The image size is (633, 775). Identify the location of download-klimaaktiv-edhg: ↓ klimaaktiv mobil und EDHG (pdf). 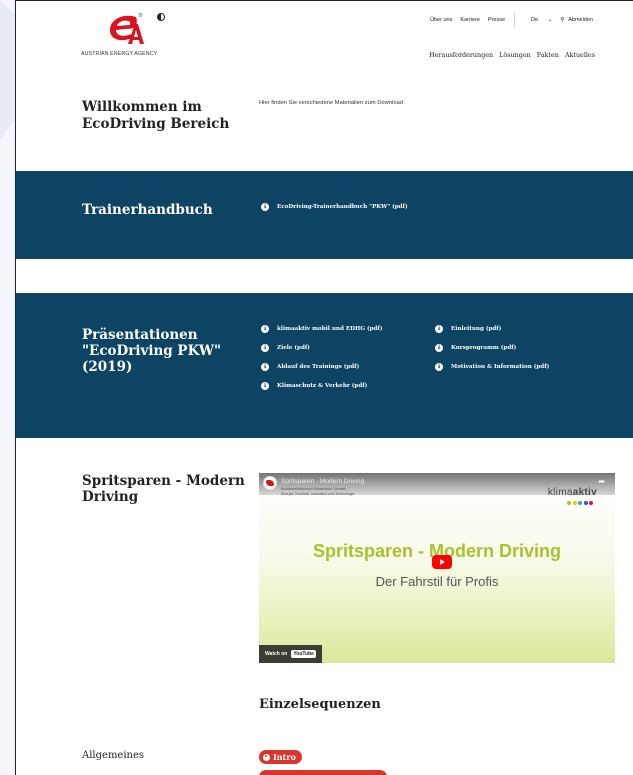
(321, 329).